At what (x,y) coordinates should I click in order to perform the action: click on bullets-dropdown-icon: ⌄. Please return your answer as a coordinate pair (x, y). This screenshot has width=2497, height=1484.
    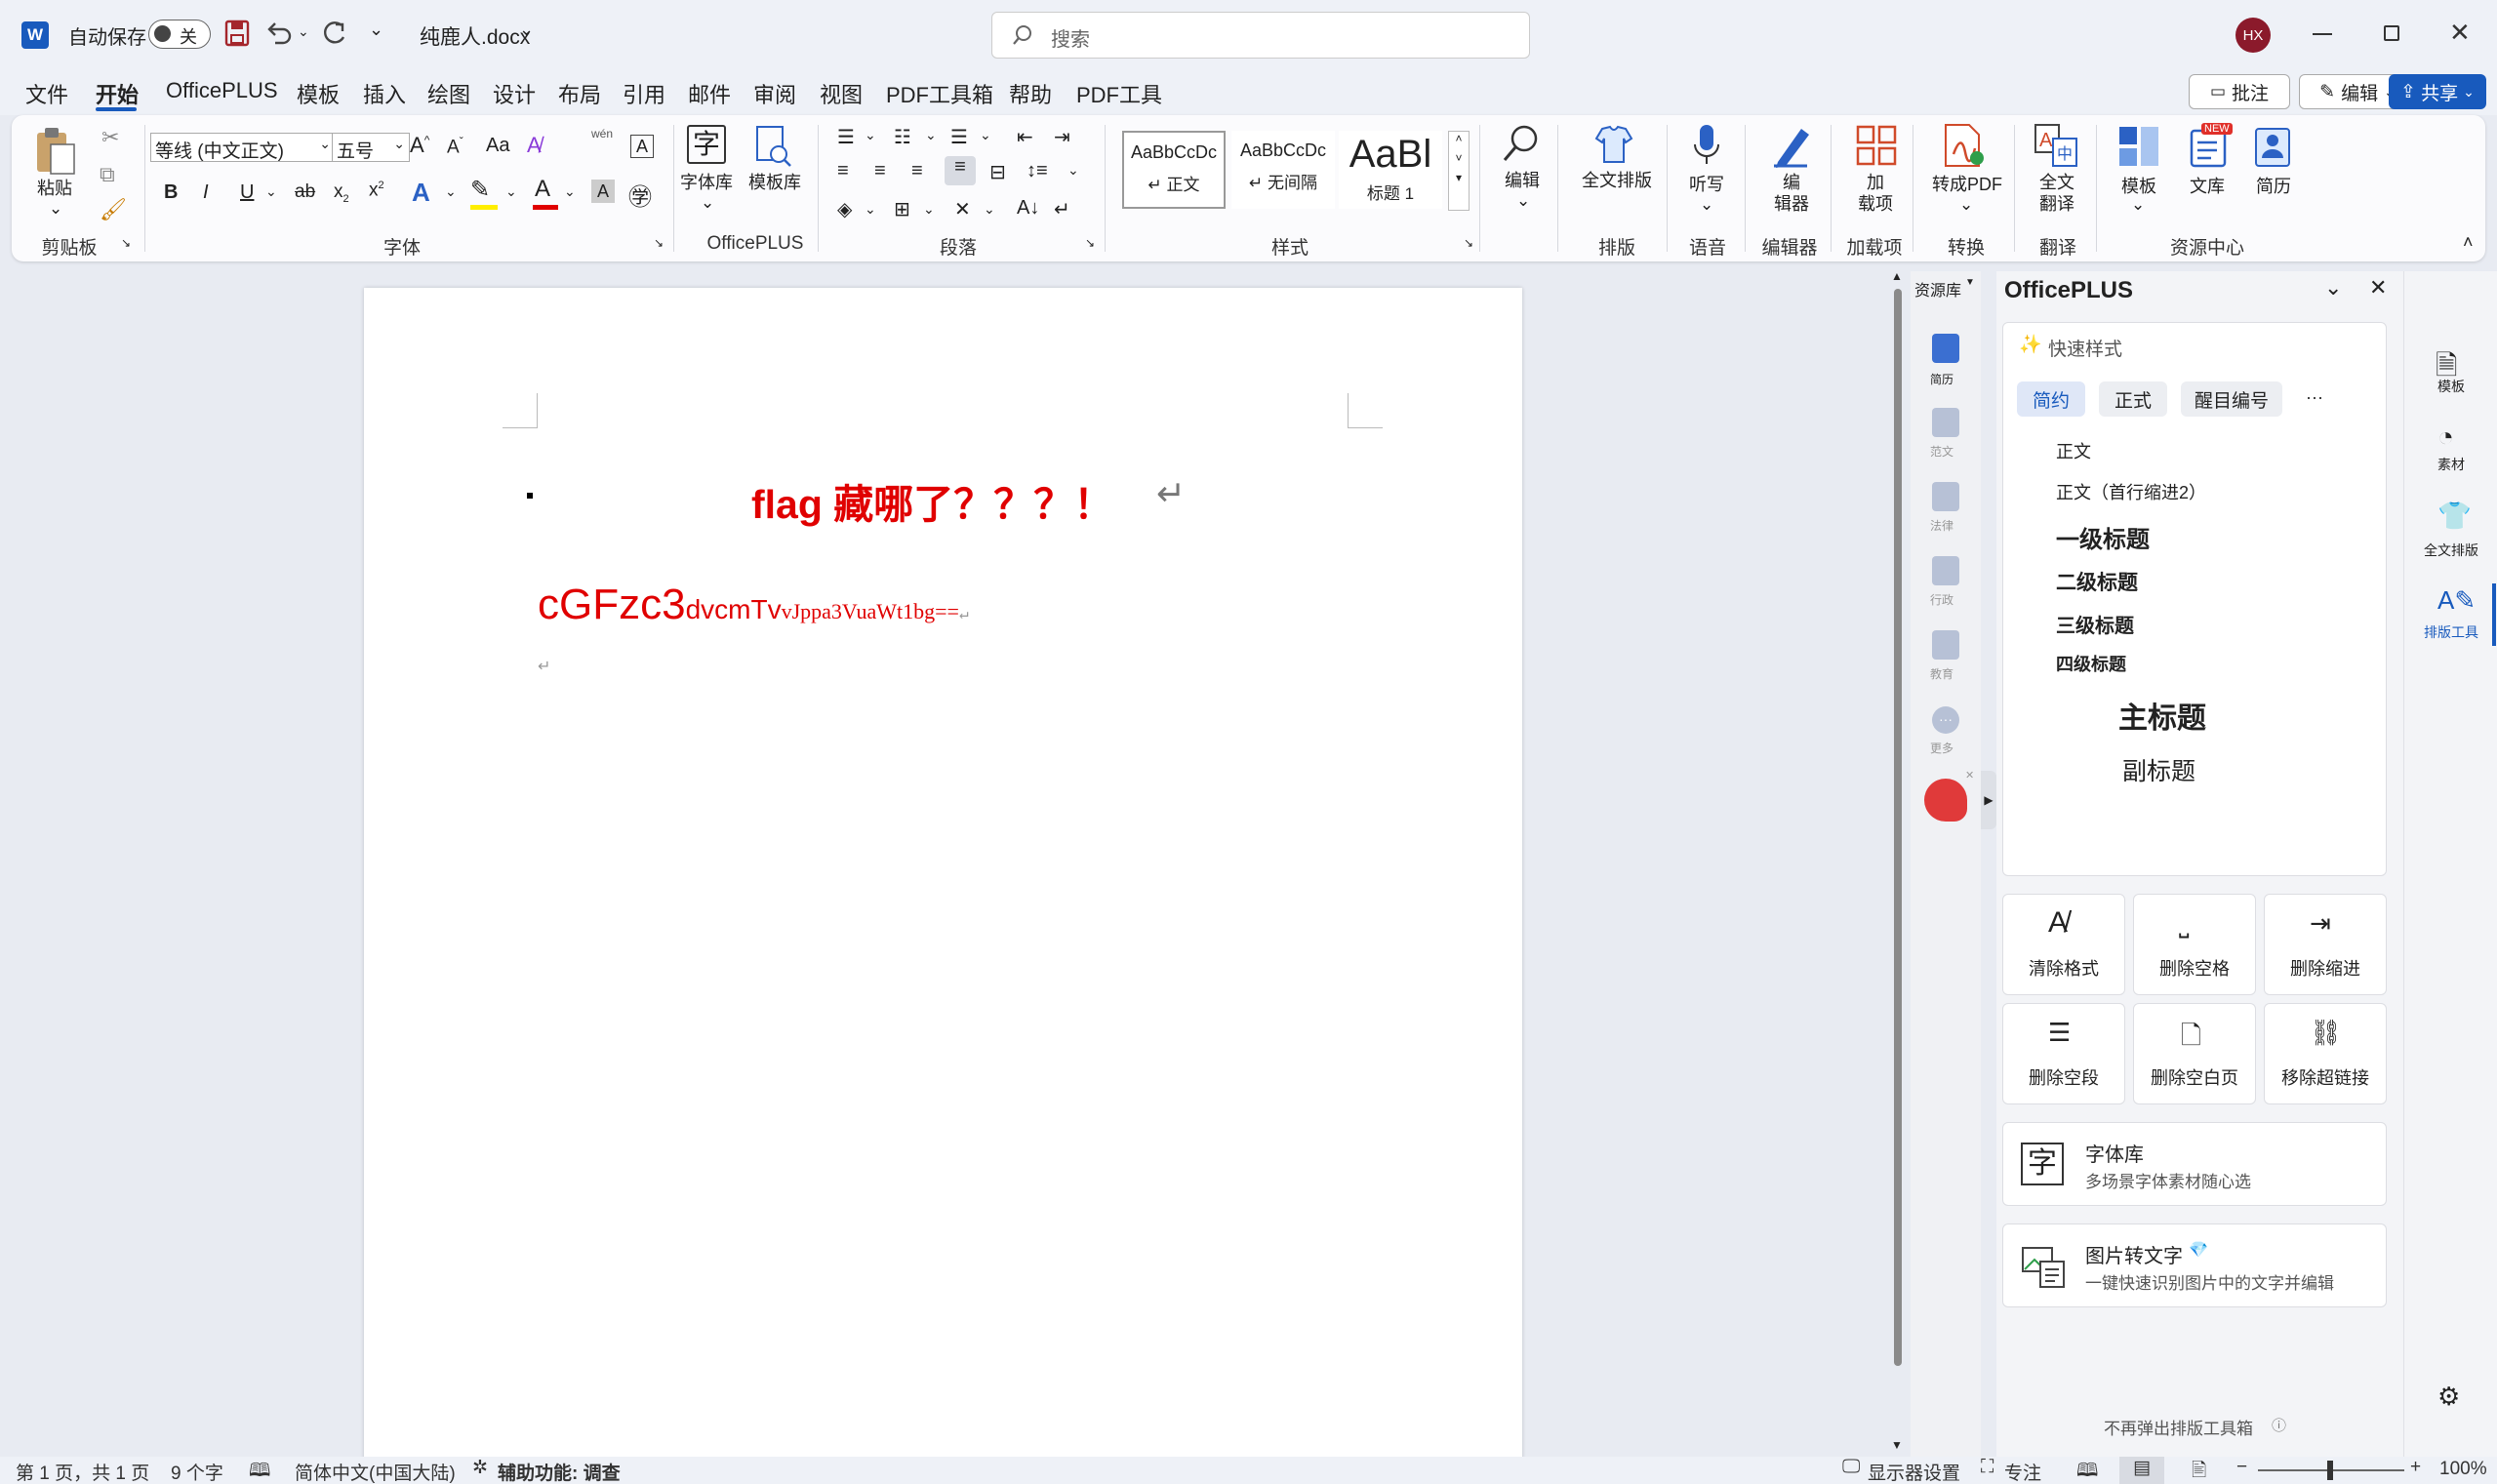
    Looking at the image, I should click on (870, 135).